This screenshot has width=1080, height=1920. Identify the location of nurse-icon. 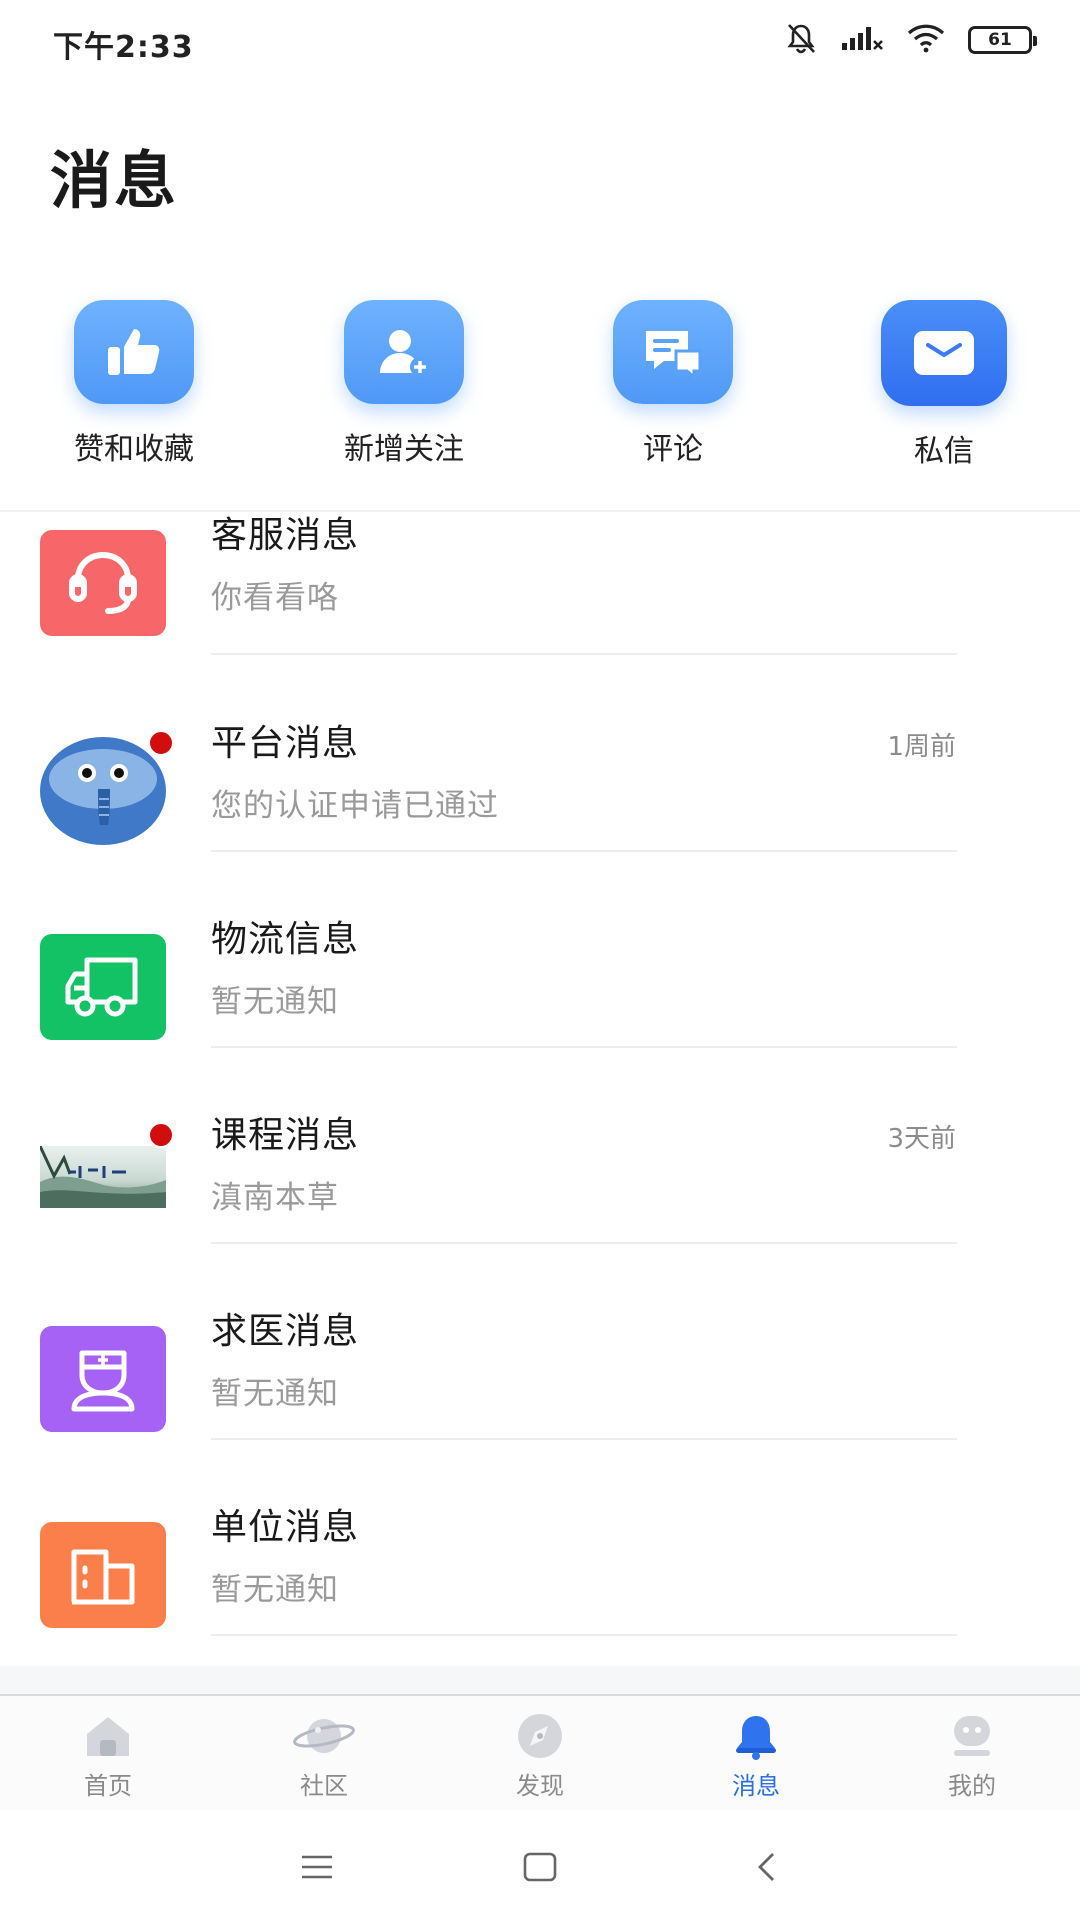
(103, 1379).